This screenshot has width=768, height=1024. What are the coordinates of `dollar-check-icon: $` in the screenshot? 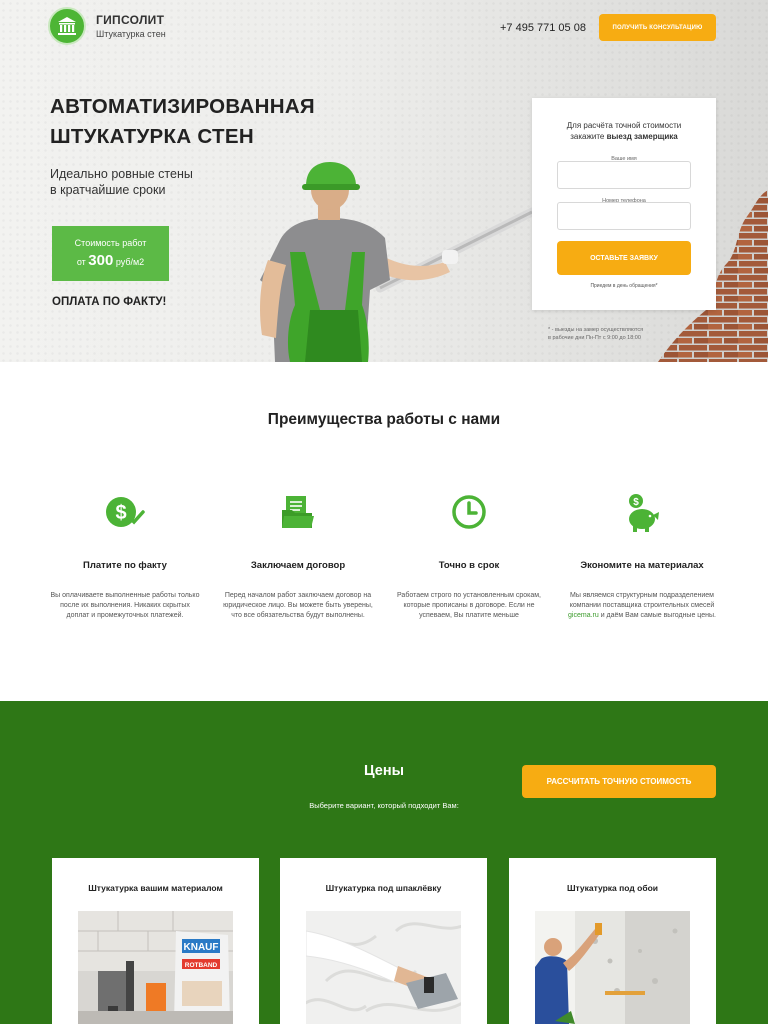 It's located at (125, 512).